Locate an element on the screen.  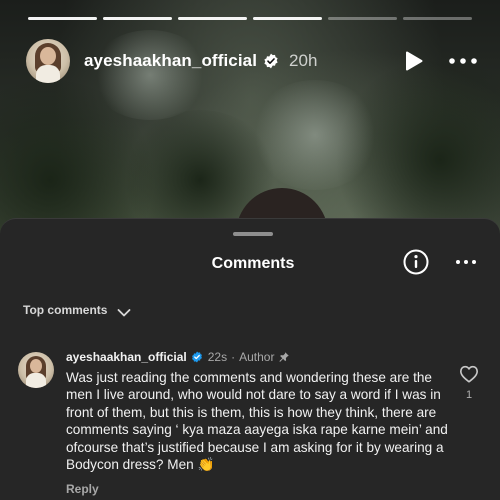
story-timestamp: 20h is located at coordinates (303, 60).